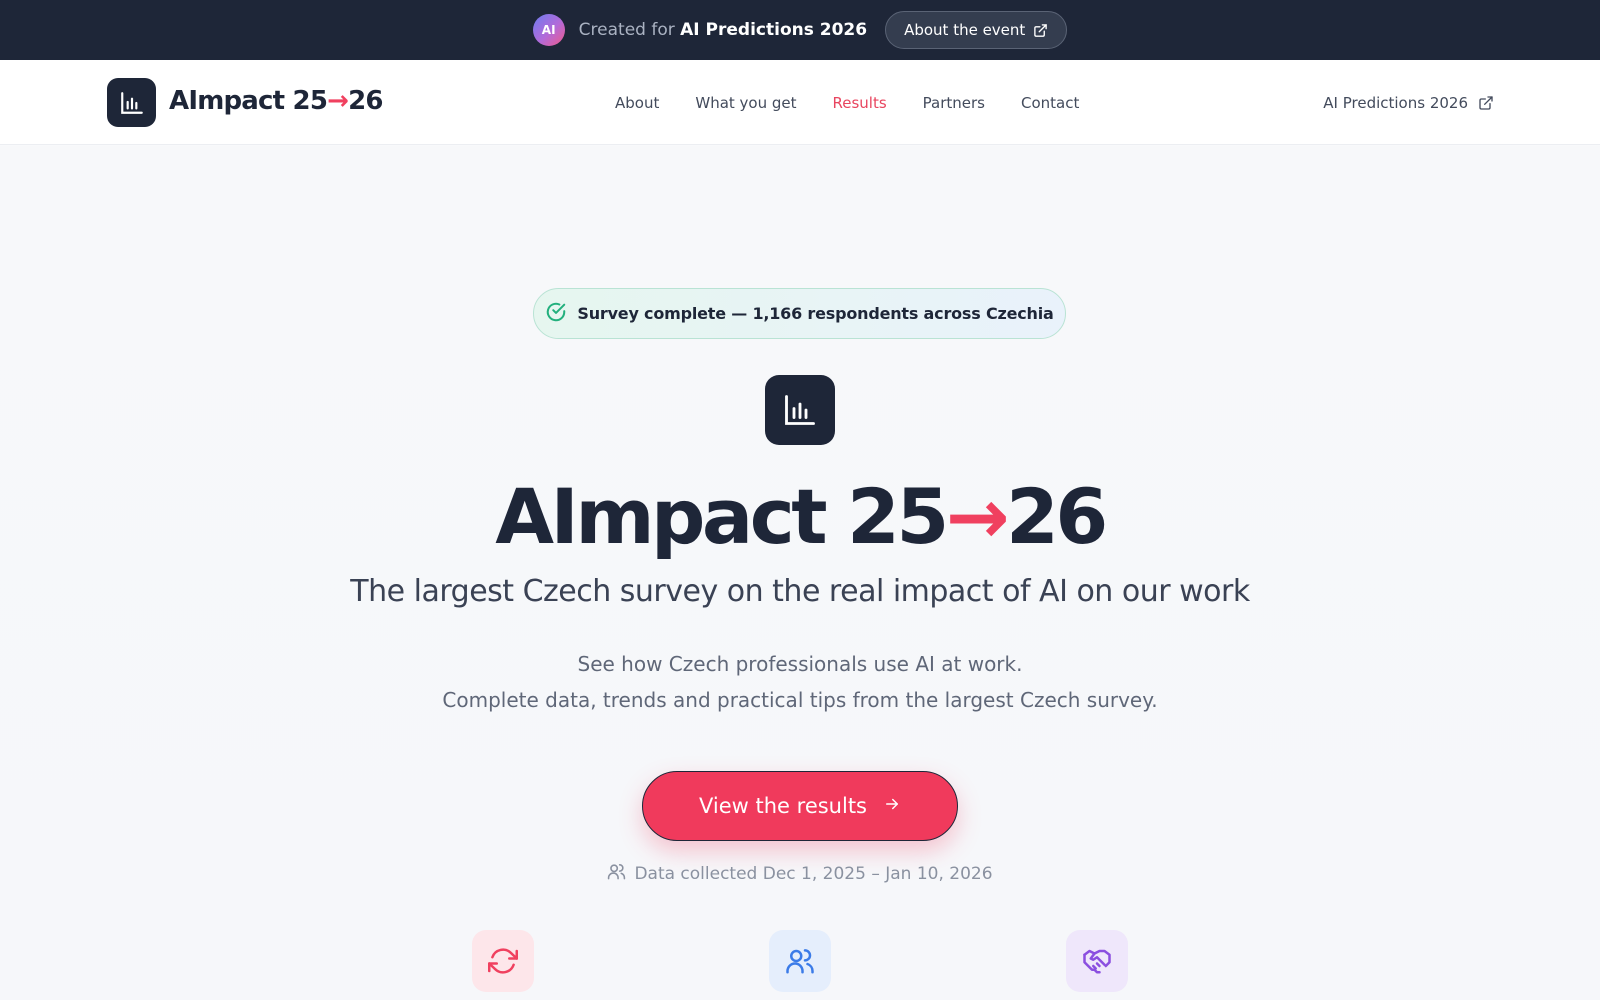 The height and width of the screenshot is (1000, 1600). What do you see at coordinates (131, 102) in the screenshot?
I see `logo-bar-chart-icon` at bounding box center [131, 102].